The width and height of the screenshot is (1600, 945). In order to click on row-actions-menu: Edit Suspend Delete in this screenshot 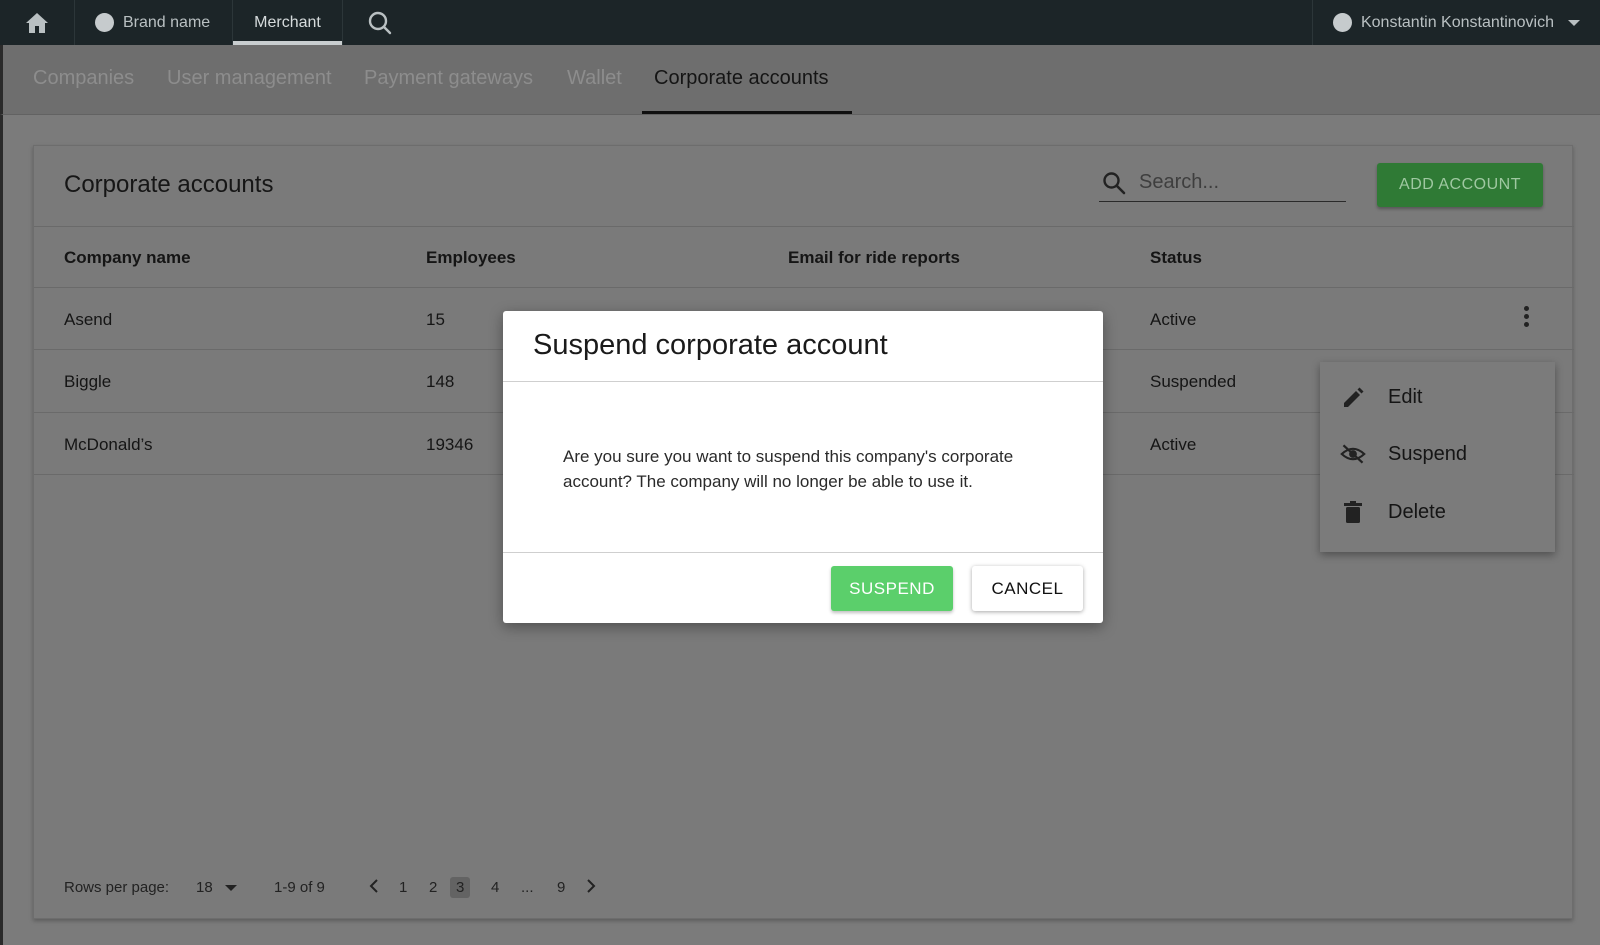, I will do `click(1437, 457)`.